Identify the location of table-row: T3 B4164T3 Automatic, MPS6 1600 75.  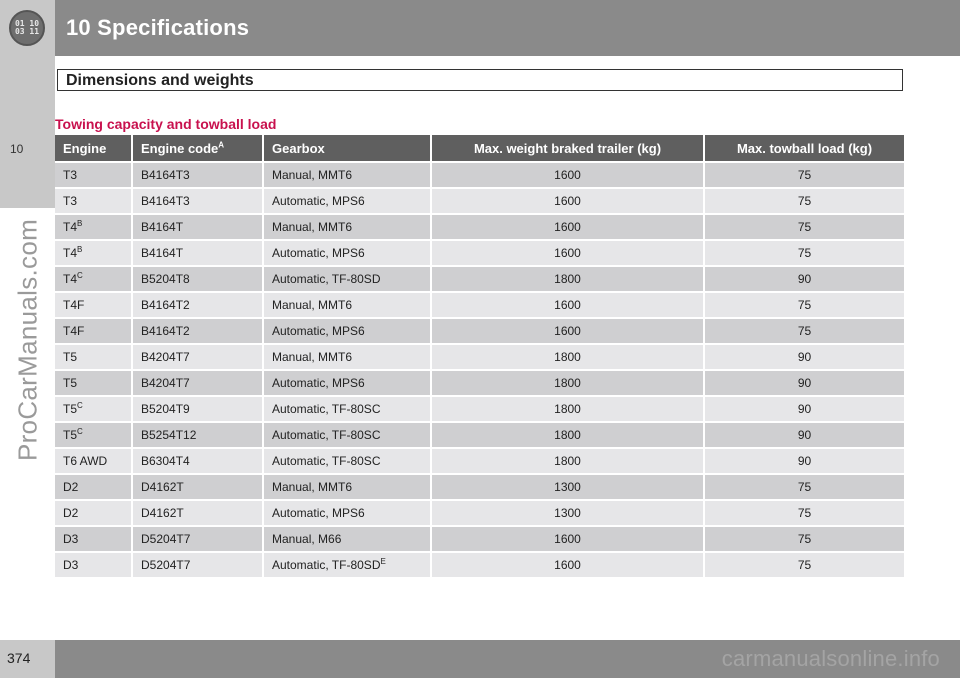
(480, 201).